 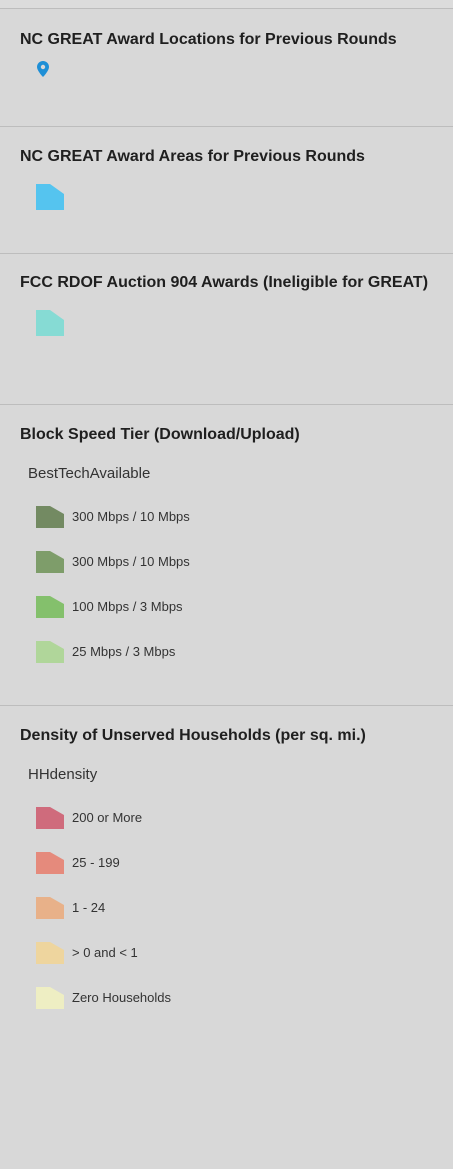 I want to click on section-title: Block Speed Tier (Download/Upload), so click(x=160, y=434).